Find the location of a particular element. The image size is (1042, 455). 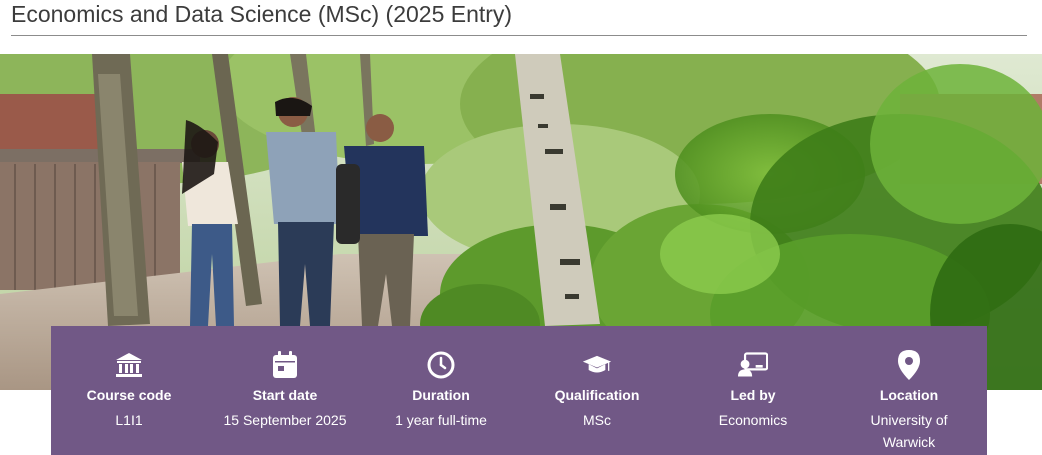

led-by-value: Economics is located at coordinates (753, 420).